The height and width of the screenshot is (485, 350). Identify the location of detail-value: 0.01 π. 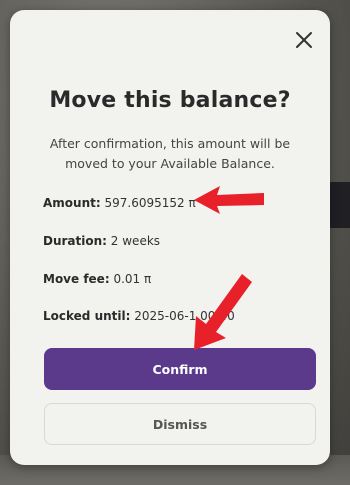
(132, 279).